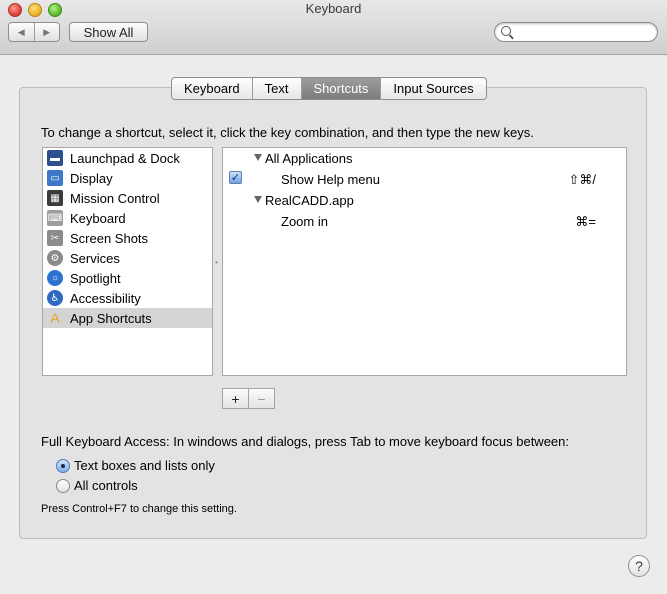 The image size is (667, 594). I want to click on back-forward-control: ◀ ▶, so click(34, 32).